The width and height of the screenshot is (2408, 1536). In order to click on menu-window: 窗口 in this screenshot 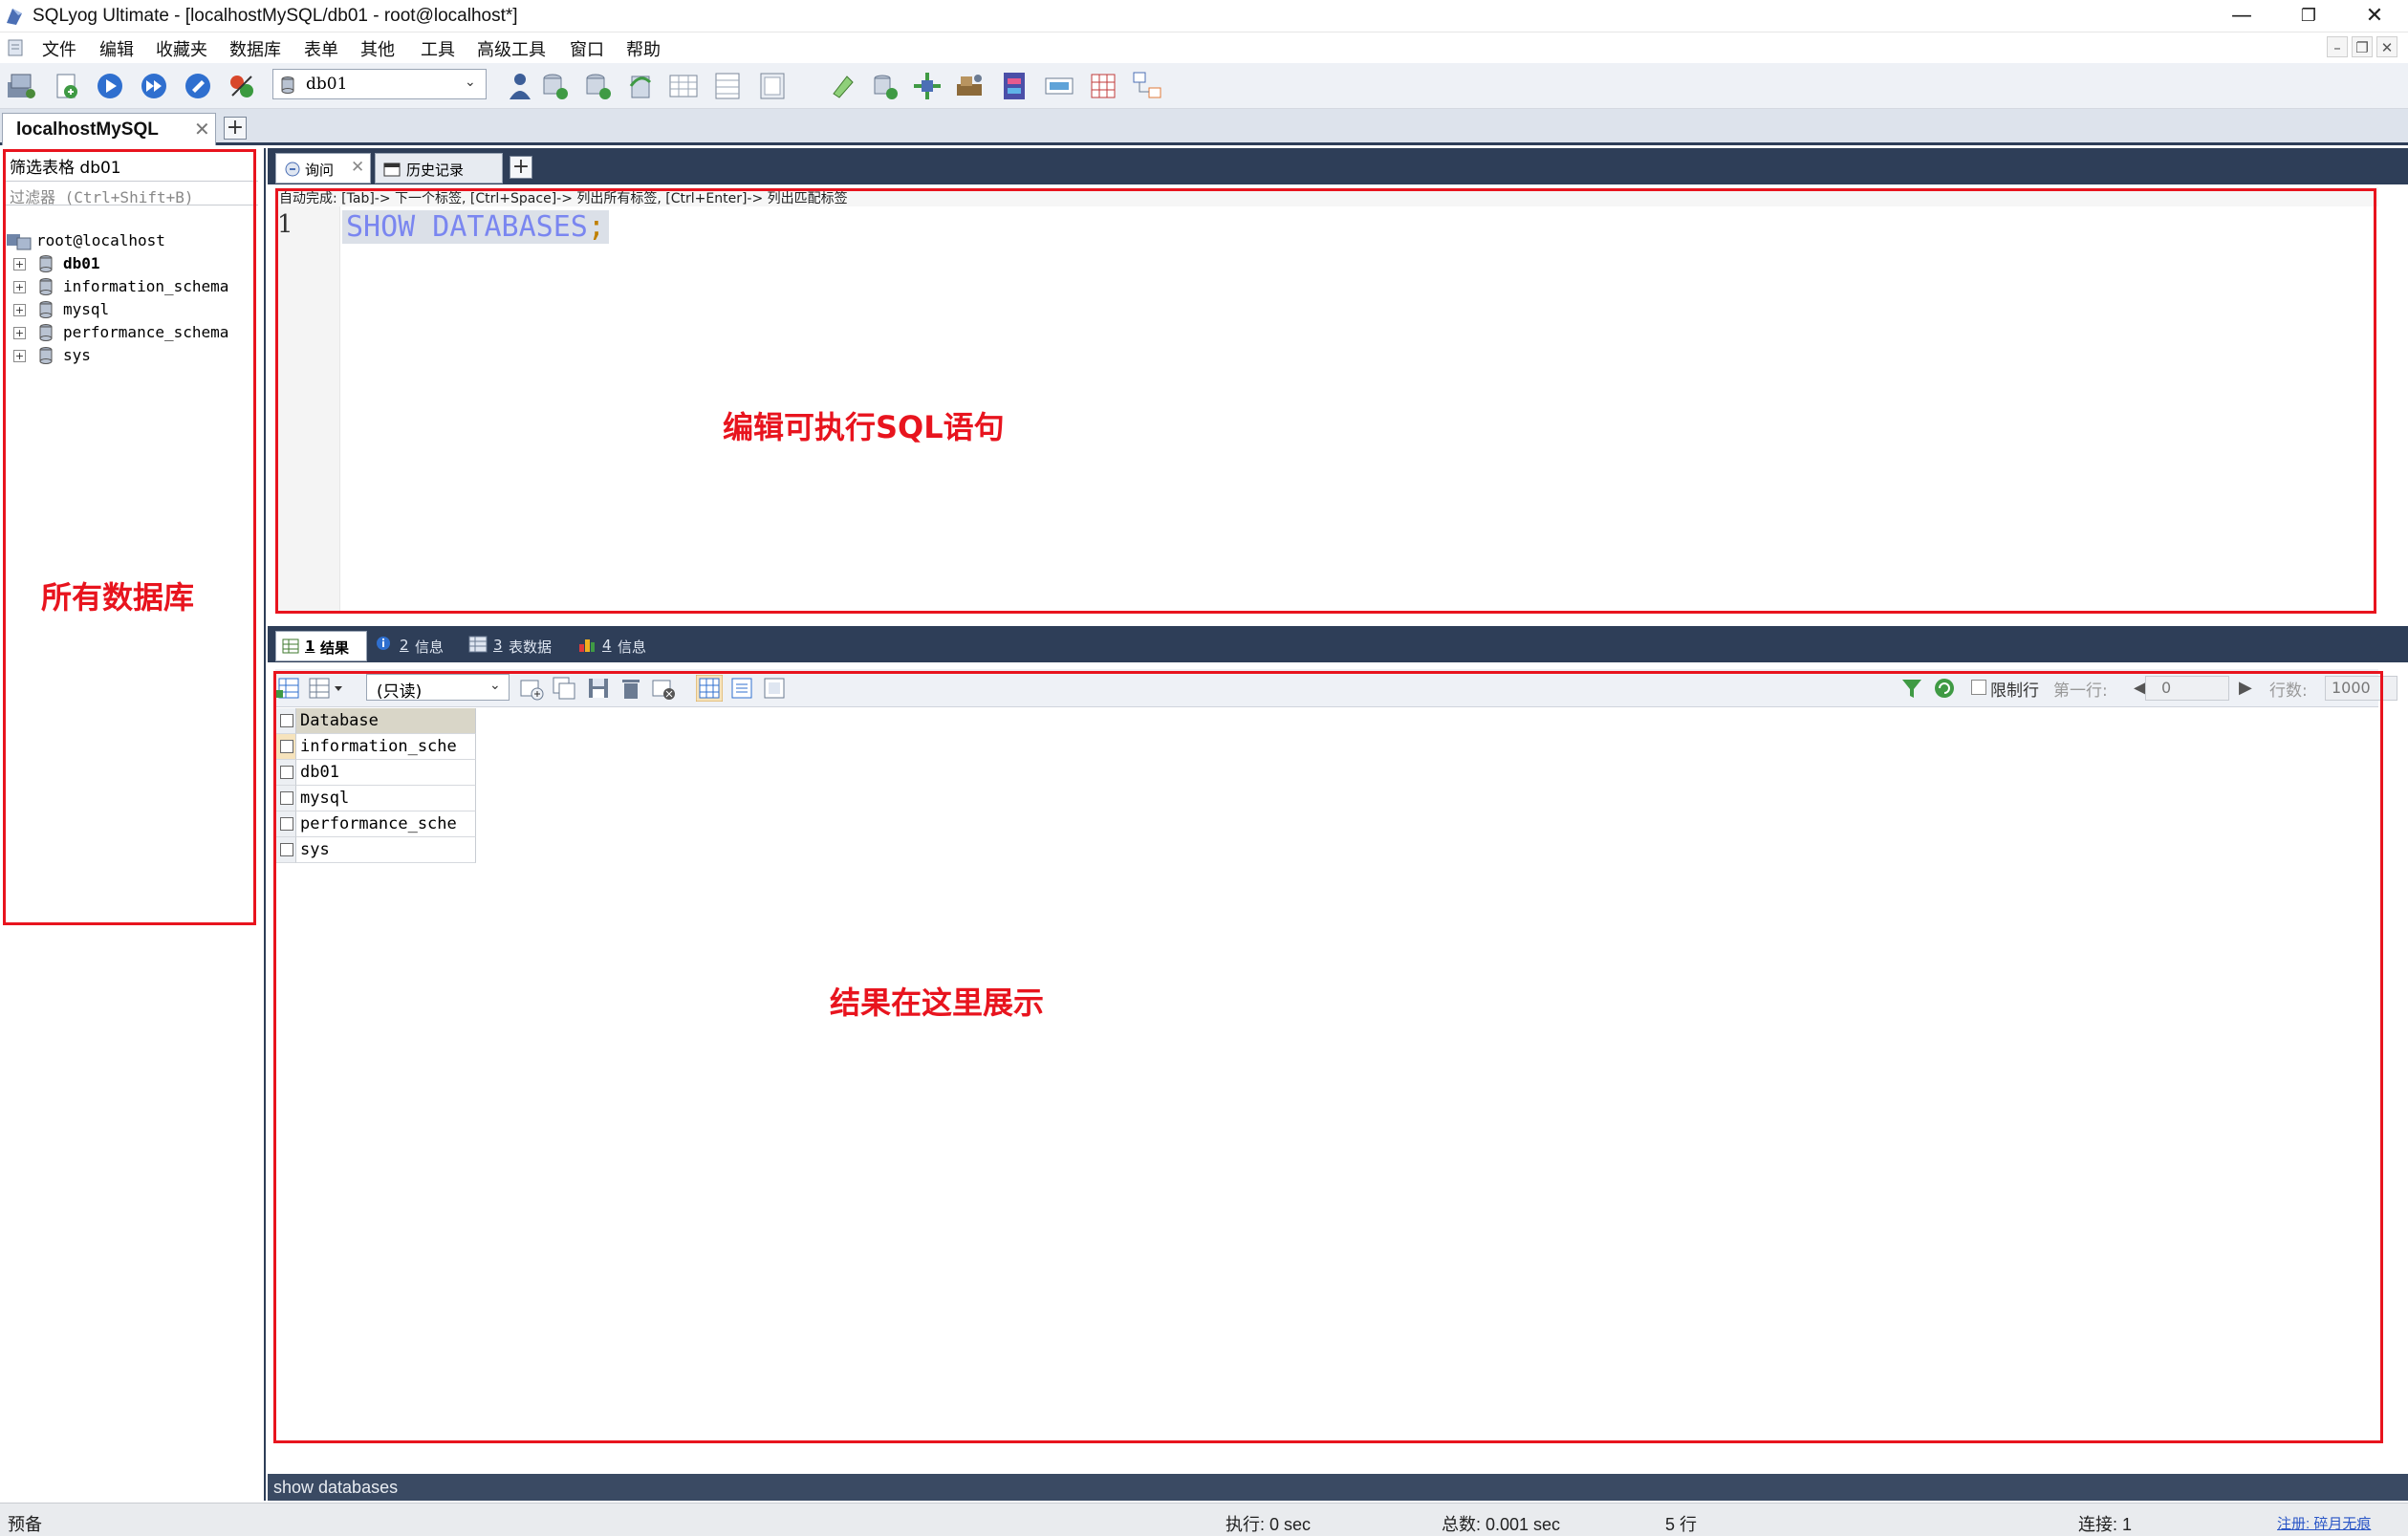, I will do `click(587, 48)`.